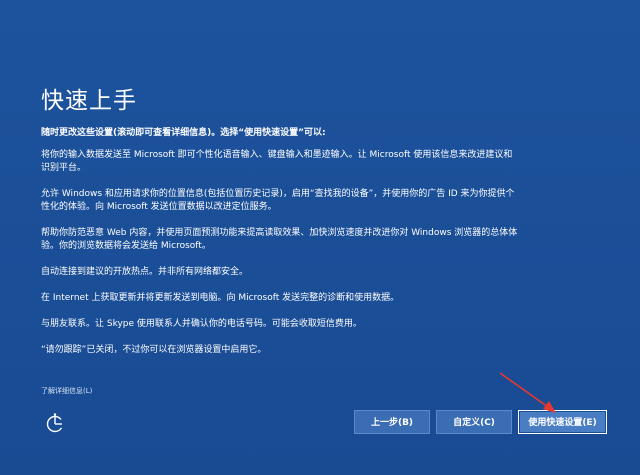  Describe the element at coordinates (562, 422) in the screenshot. I see `use-express-settings-button: 使用快速设置(E)` at that location.